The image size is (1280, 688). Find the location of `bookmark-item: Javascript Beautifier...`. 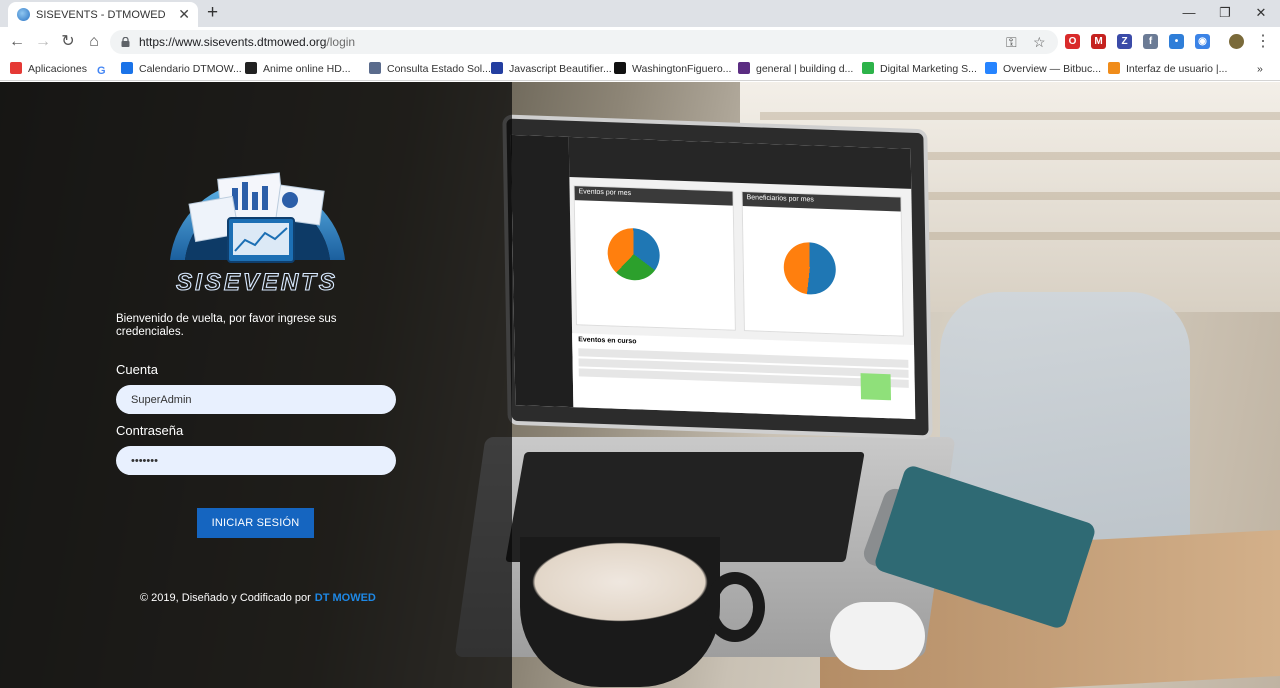

bookmark-item: Javascript Beautifier... is located at coordinates (551, 69).